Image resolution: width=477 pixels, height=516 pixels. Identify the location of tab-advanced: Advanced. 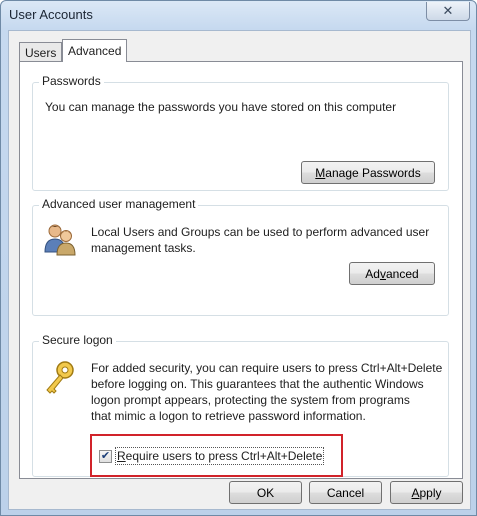
(95, 50).